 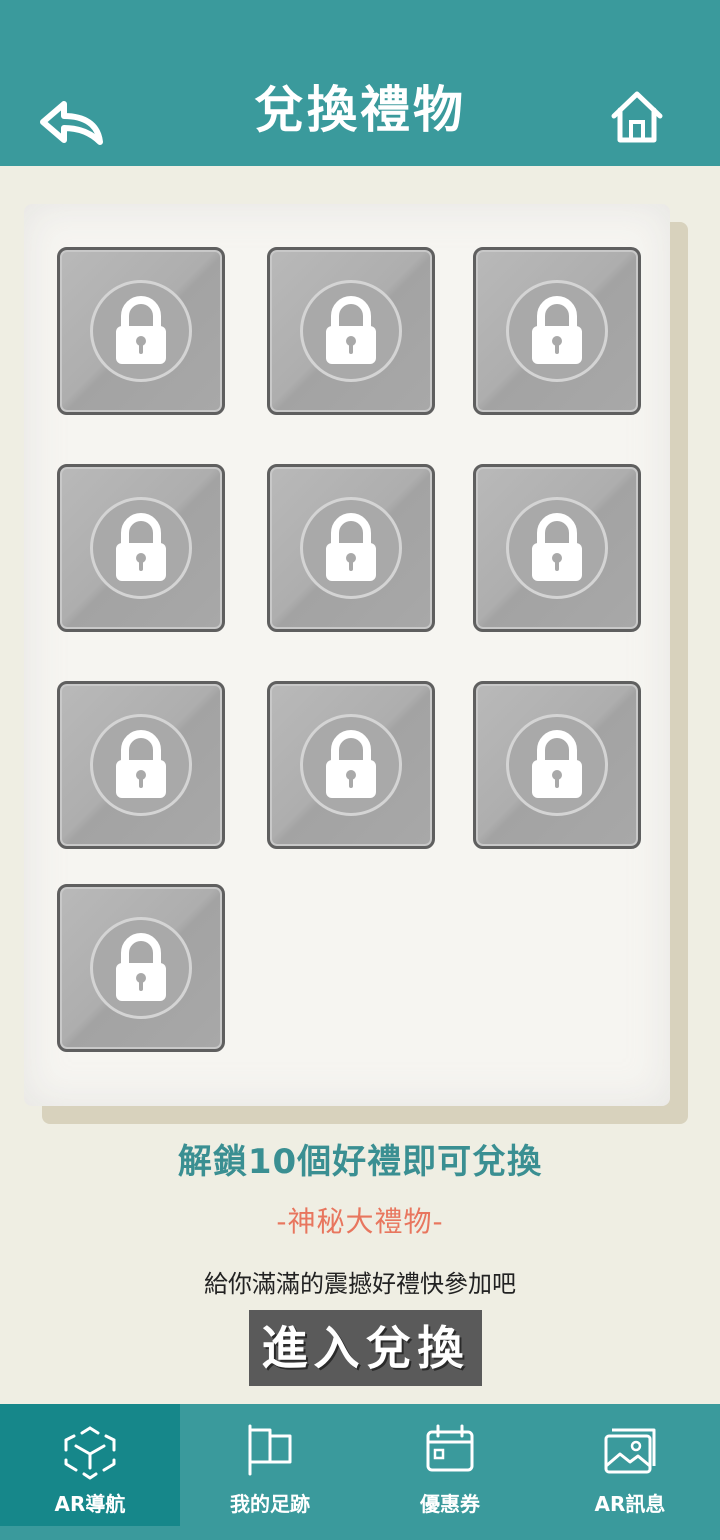 What do you see at coordinates (450, 1448) in the screenshot?
I see `calendar-coupon-icon` at bounding box center [450, 1448].